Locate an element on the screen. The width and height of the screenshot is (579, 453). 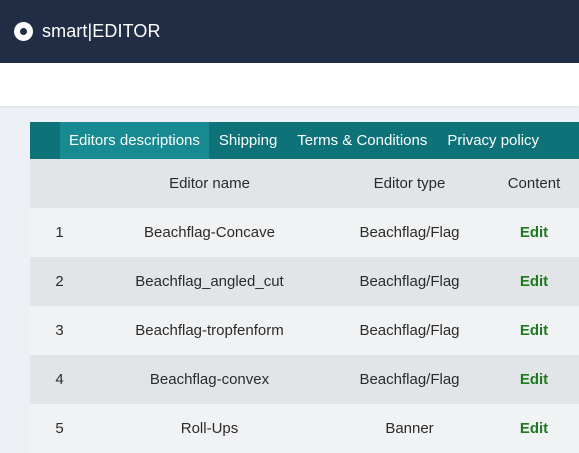
column-header-editor-type: Editor type is located at coordinates (409, 183).